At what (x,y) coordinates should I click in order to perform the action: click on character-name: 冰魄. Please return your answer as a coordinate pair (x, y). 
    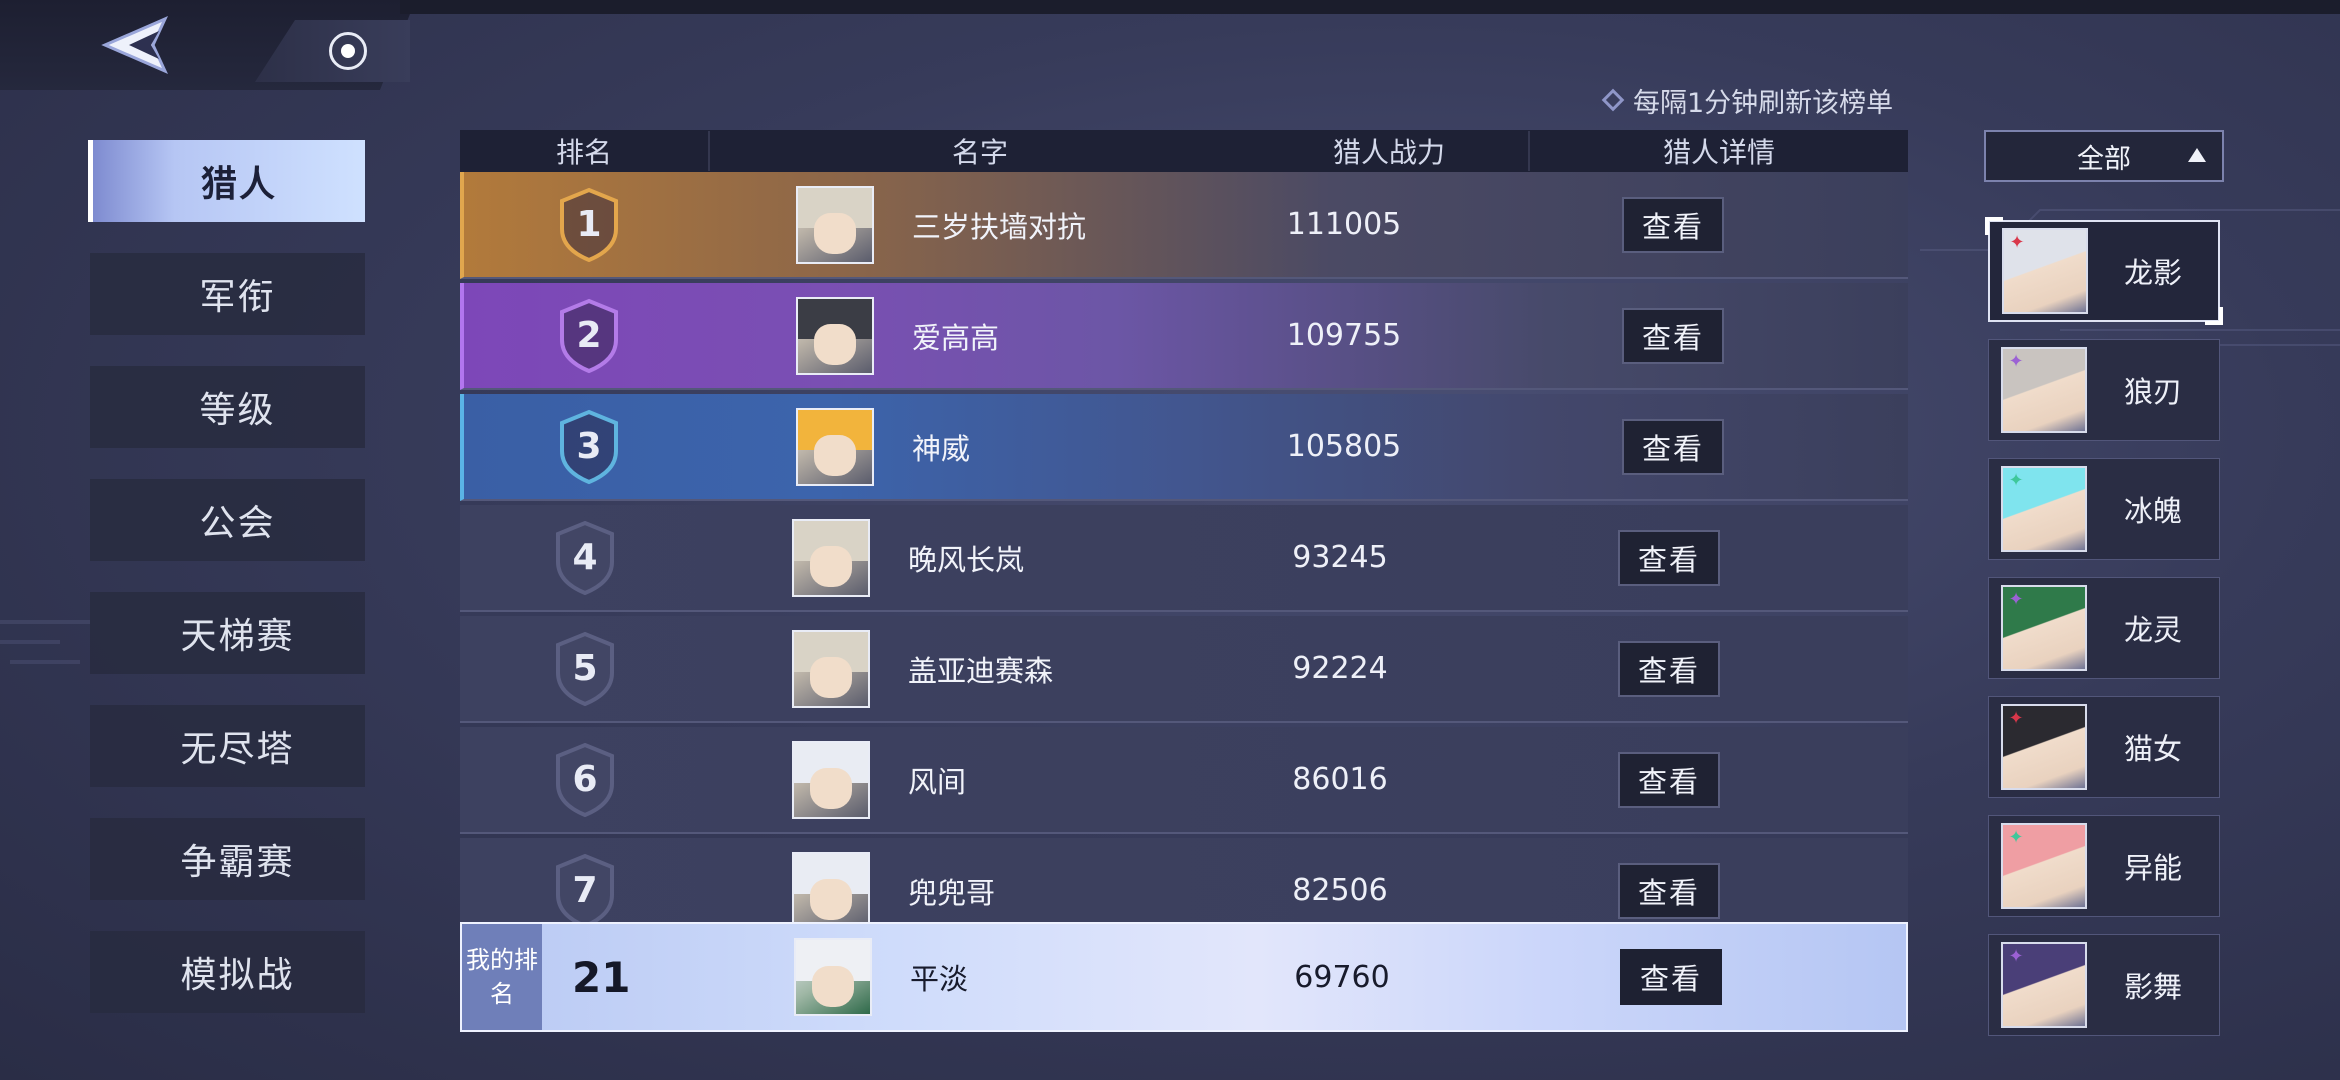
    Looking at the image, I should click on (2152, 511).